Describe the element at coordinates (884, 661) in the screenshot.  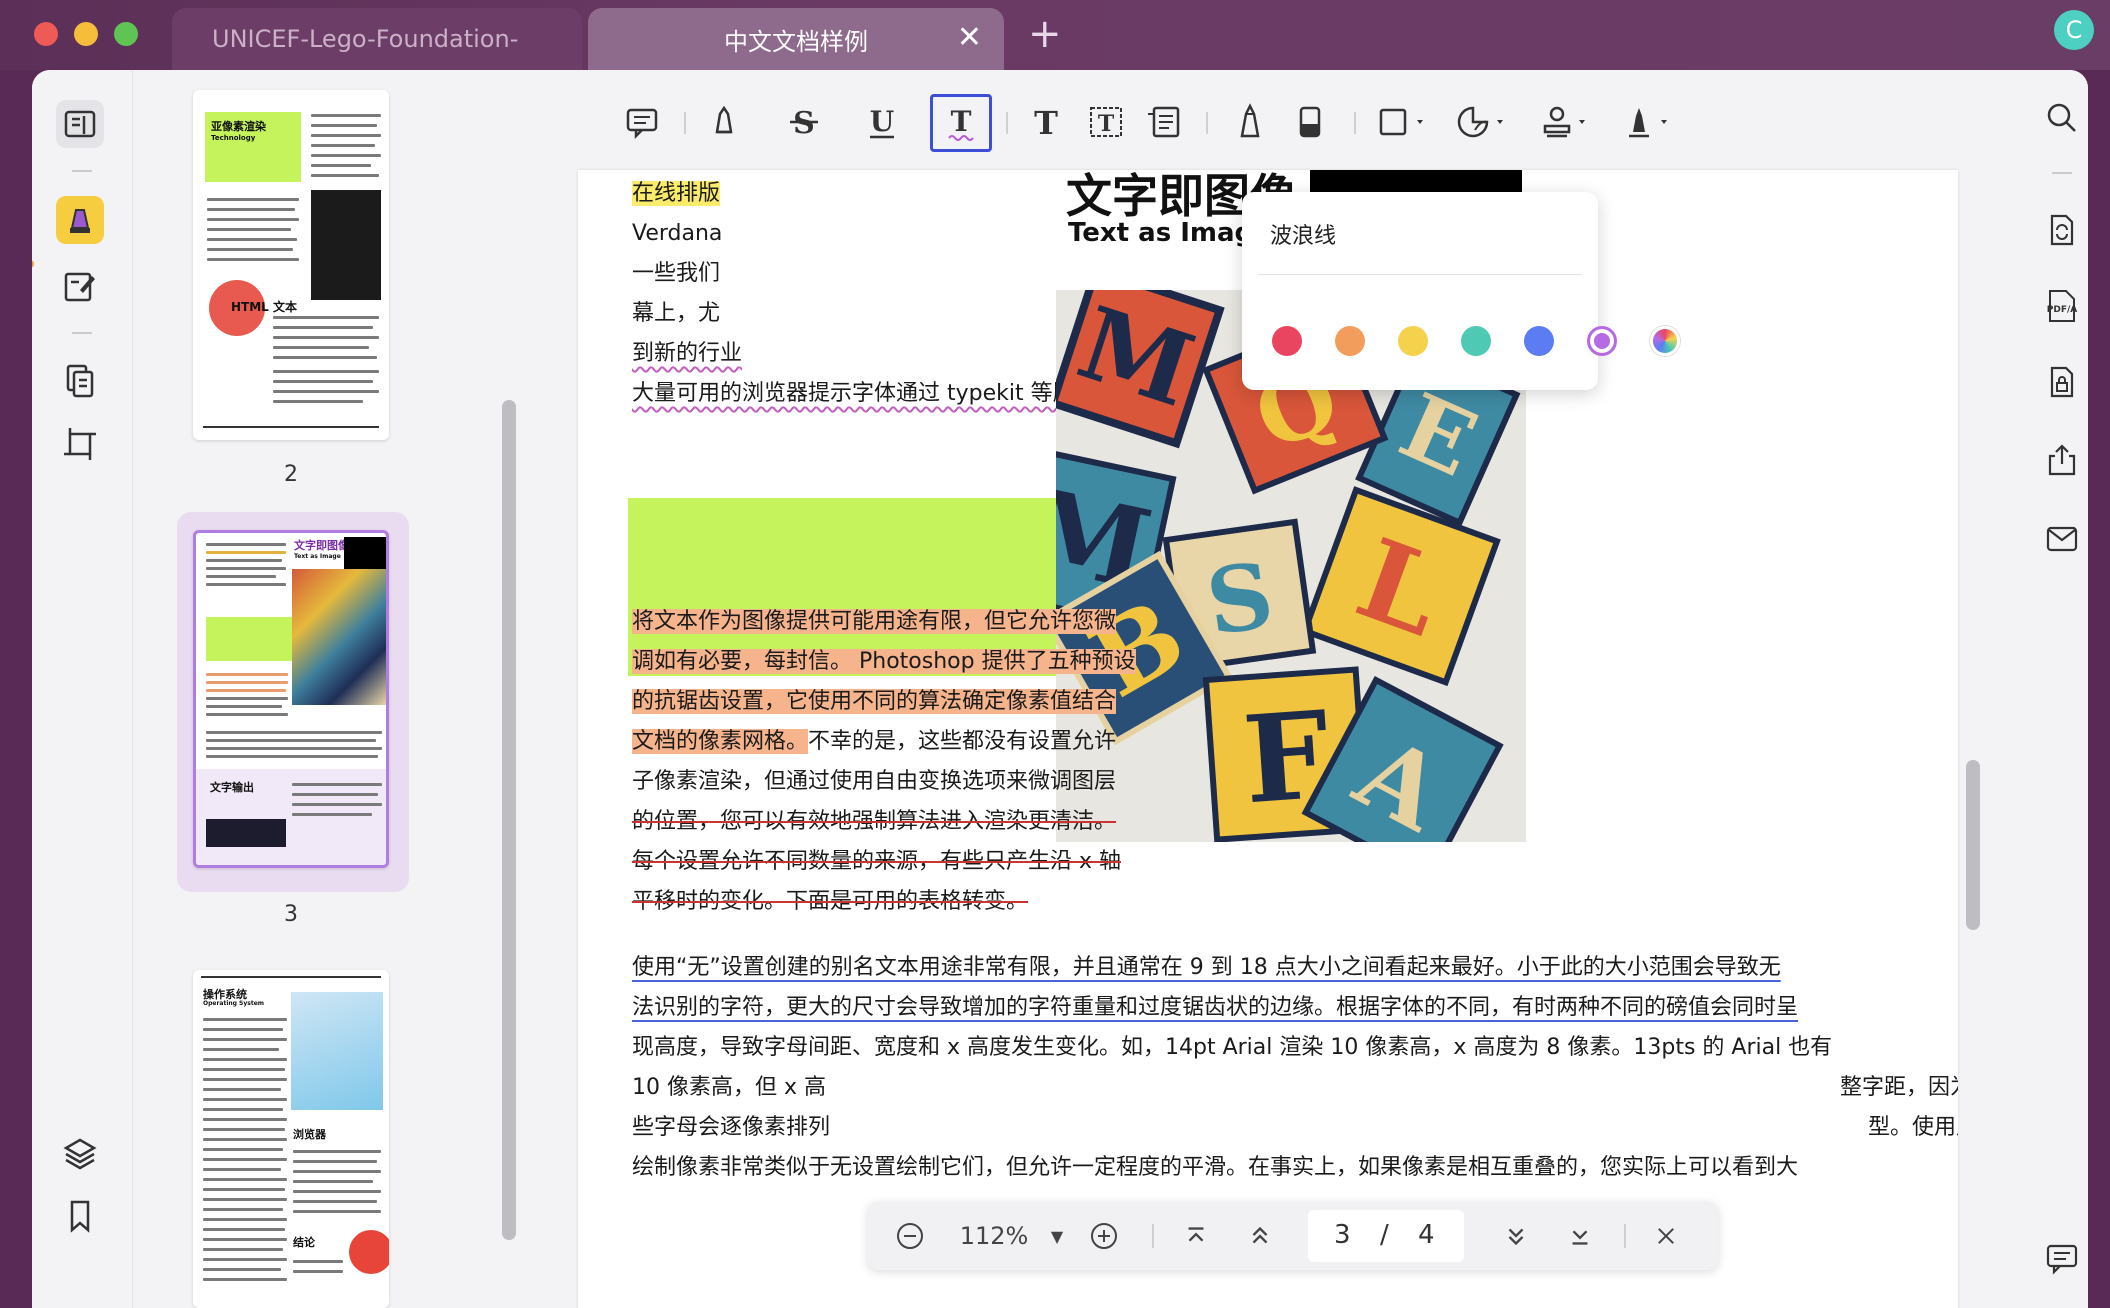
I see `paragraph-line: 调如有必要，每封信。 Photoshop 提供了五种预设` at that location.